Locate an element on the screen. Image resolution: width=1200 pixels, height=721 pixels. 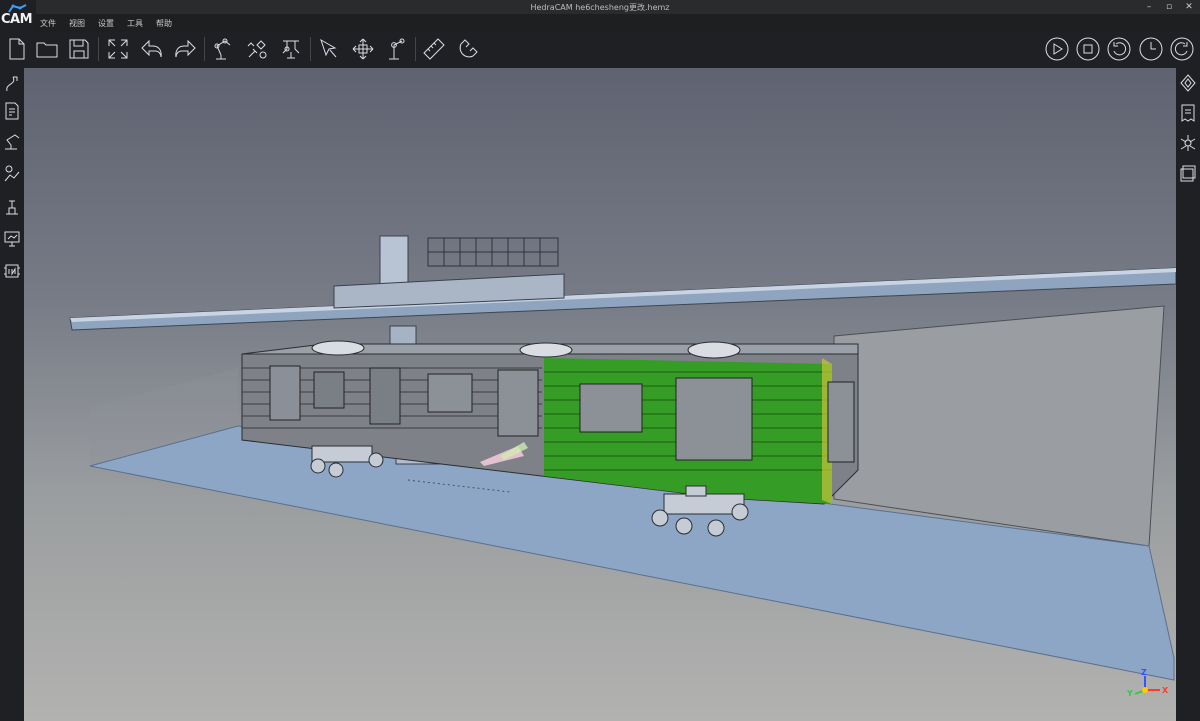
sidebar-path-button is located at coordinates (12, 83).